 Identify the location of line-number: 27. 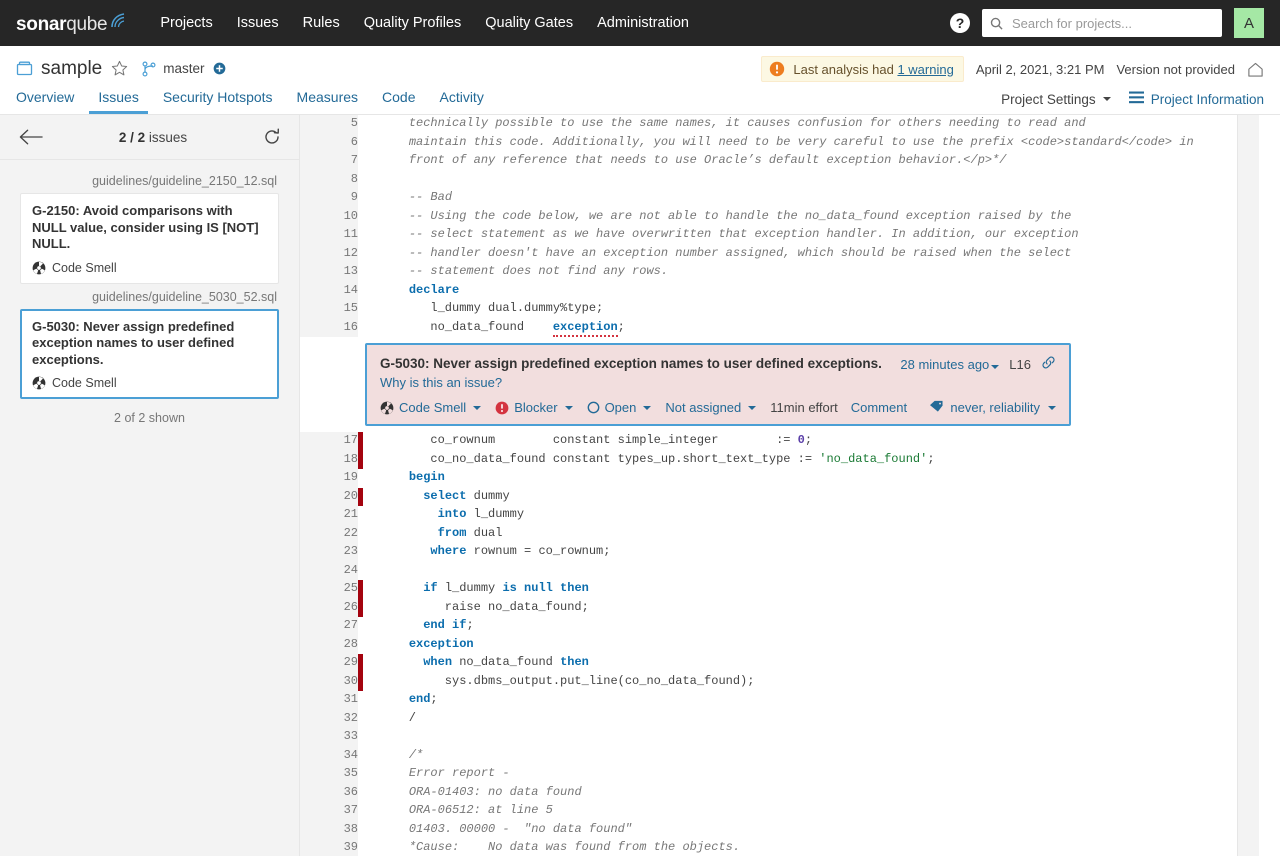
(329, 626).